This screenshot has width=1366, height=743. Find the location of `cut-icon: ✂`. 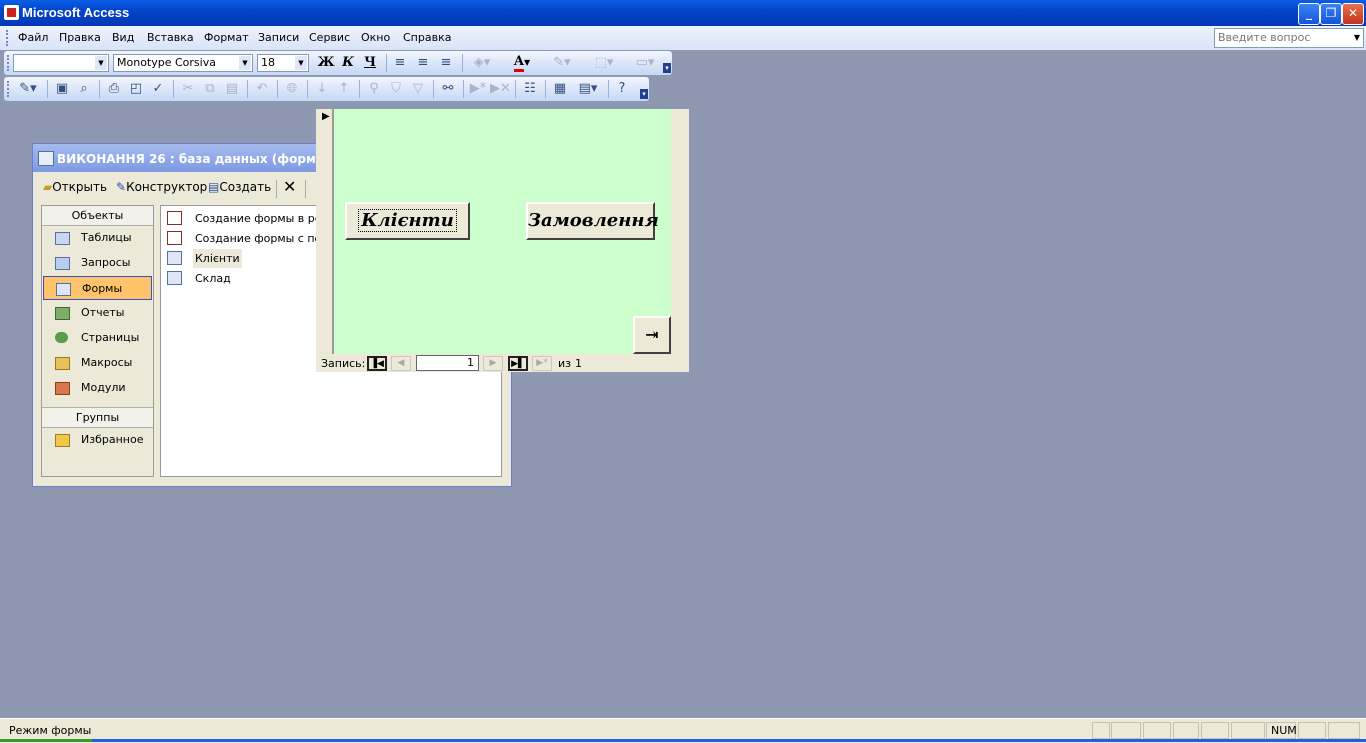

cut-icon: ✂ is located at coordinates (188, 89).